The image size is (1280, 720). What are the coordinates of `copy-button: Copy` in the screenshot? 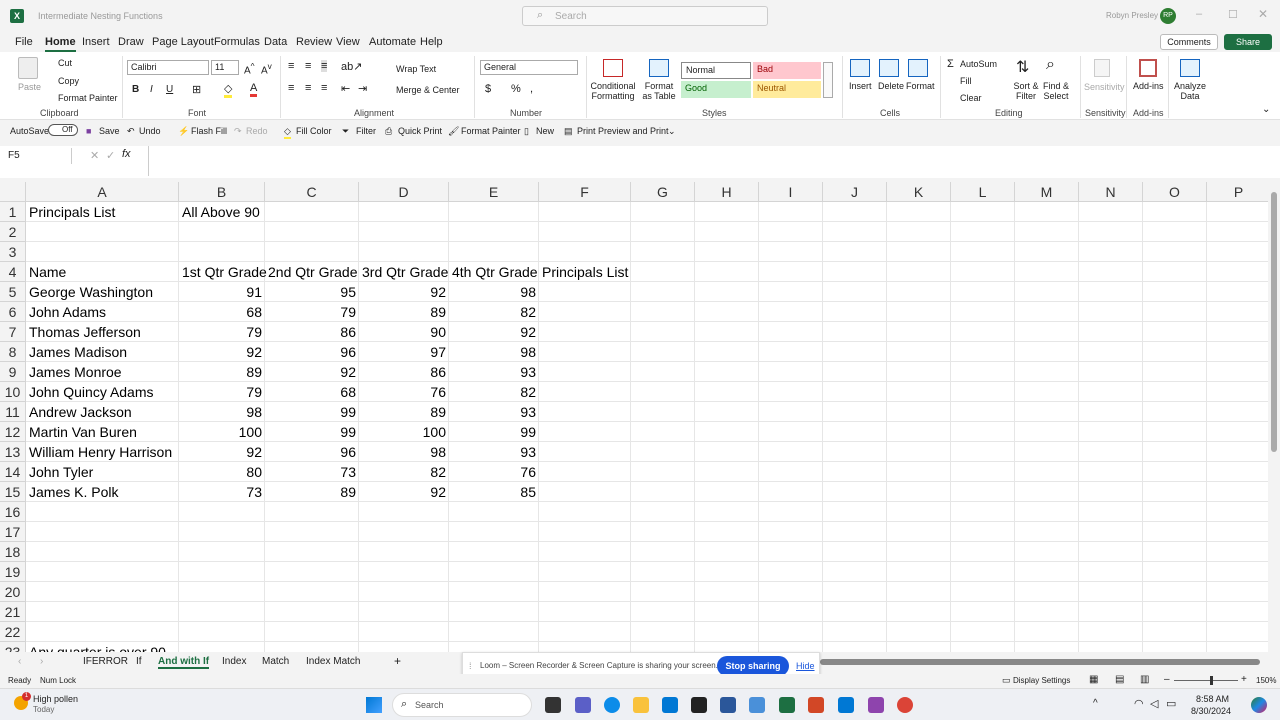 It's located at (68, 81).